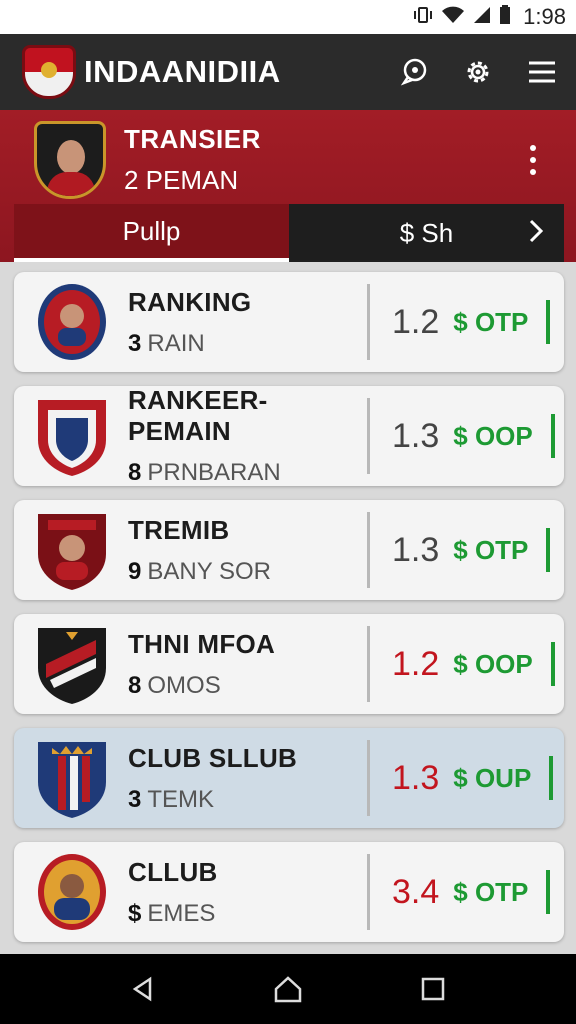  Describe the element at coordinates (173, 871) in the screenshot. I see `item-title: CLLUB` at that location.